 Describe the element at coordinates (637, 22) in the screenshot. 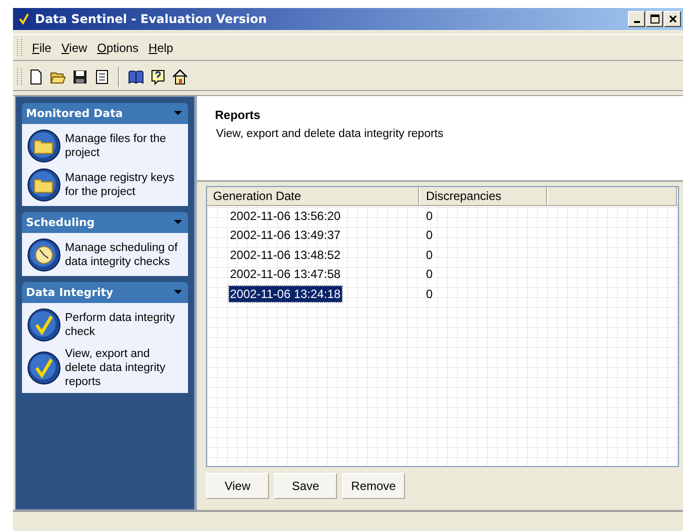

I see `minimize-icon` at that location.